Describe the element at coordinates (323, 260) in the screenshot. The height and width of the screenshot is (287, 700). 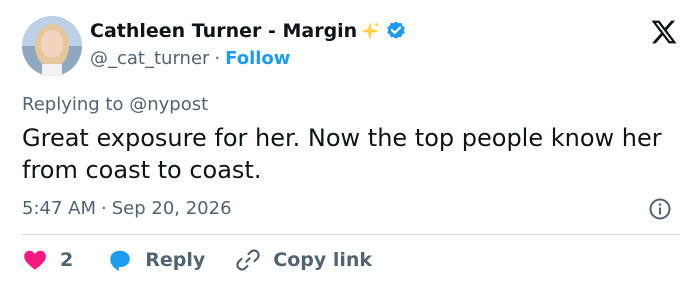
I see `copy-link-label: Copy link` at that location.